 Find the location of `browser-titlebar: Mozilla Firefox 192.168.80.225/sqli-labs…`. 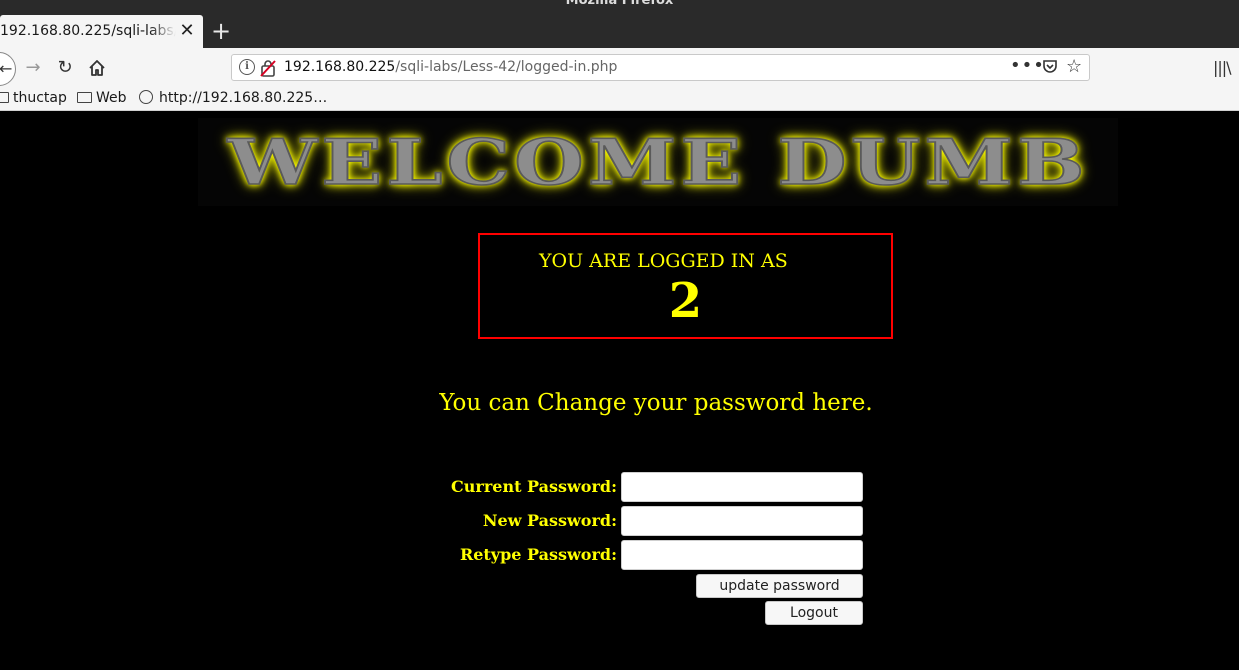

browser-titlebar: Mozilla Firefox 192.168.80.225/sqli-labs… is located at coordinates (619, 24).